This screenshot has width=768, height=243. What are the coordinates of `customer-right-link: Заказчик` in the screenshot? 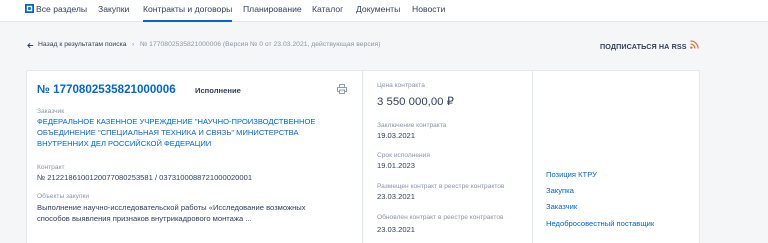 It's located at (561, 206).